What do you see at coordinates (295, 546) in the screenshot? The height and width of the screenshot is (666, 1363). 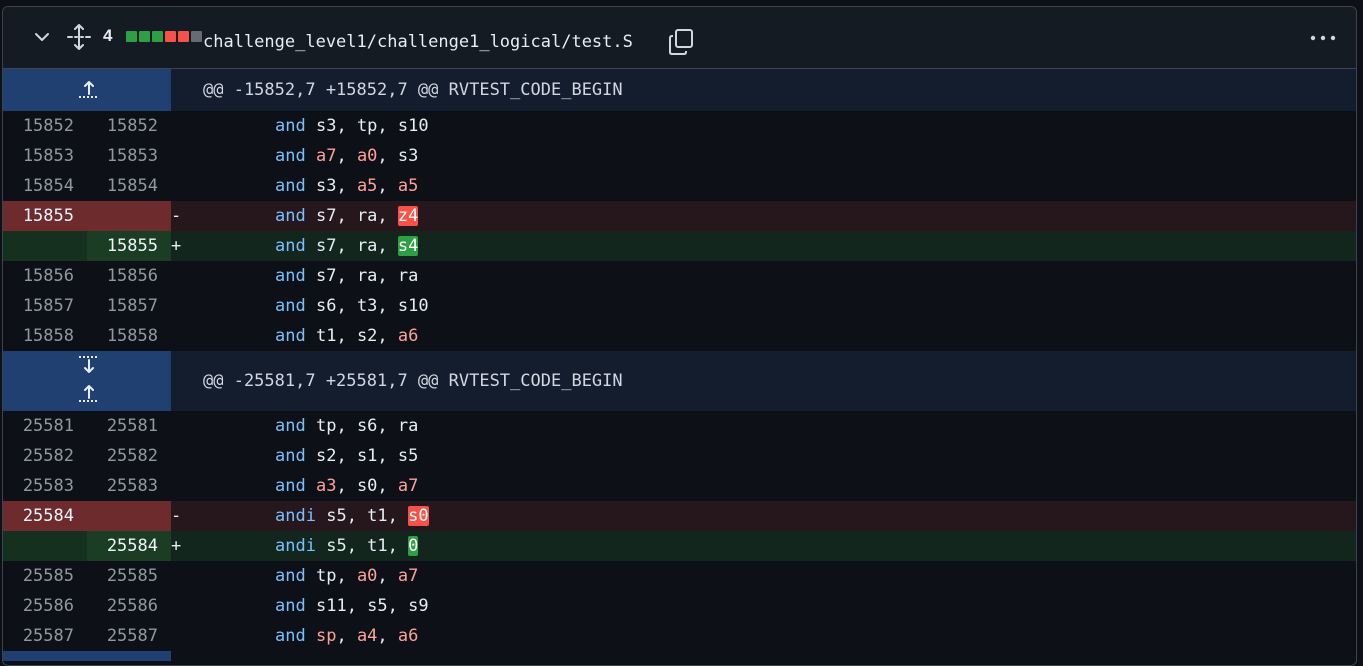 I see `mnemonic: andi` at bounding box center [295, 546].